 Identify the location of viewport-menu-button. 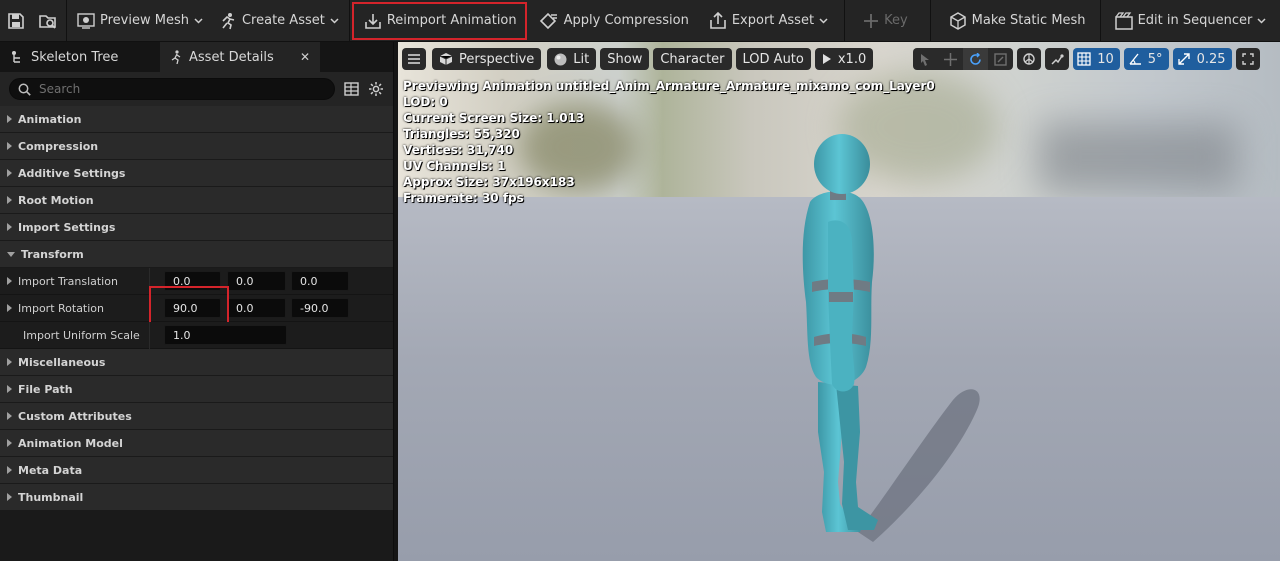
(414, 59).